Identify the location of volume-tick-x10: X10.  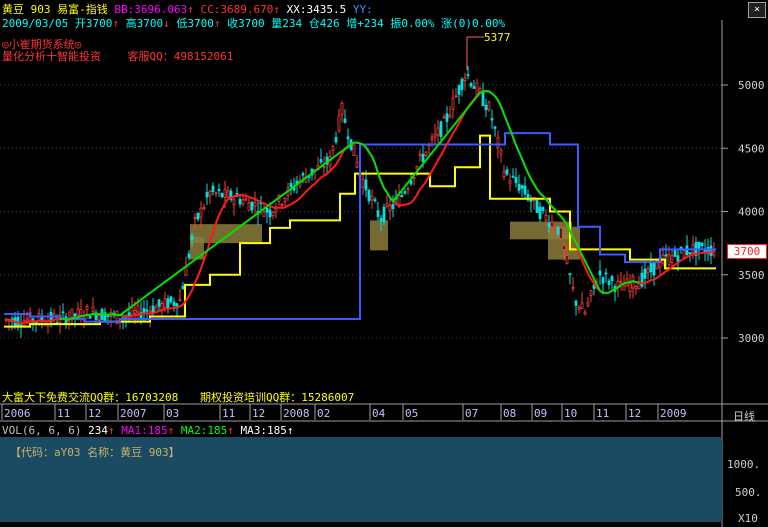
(748, 518).